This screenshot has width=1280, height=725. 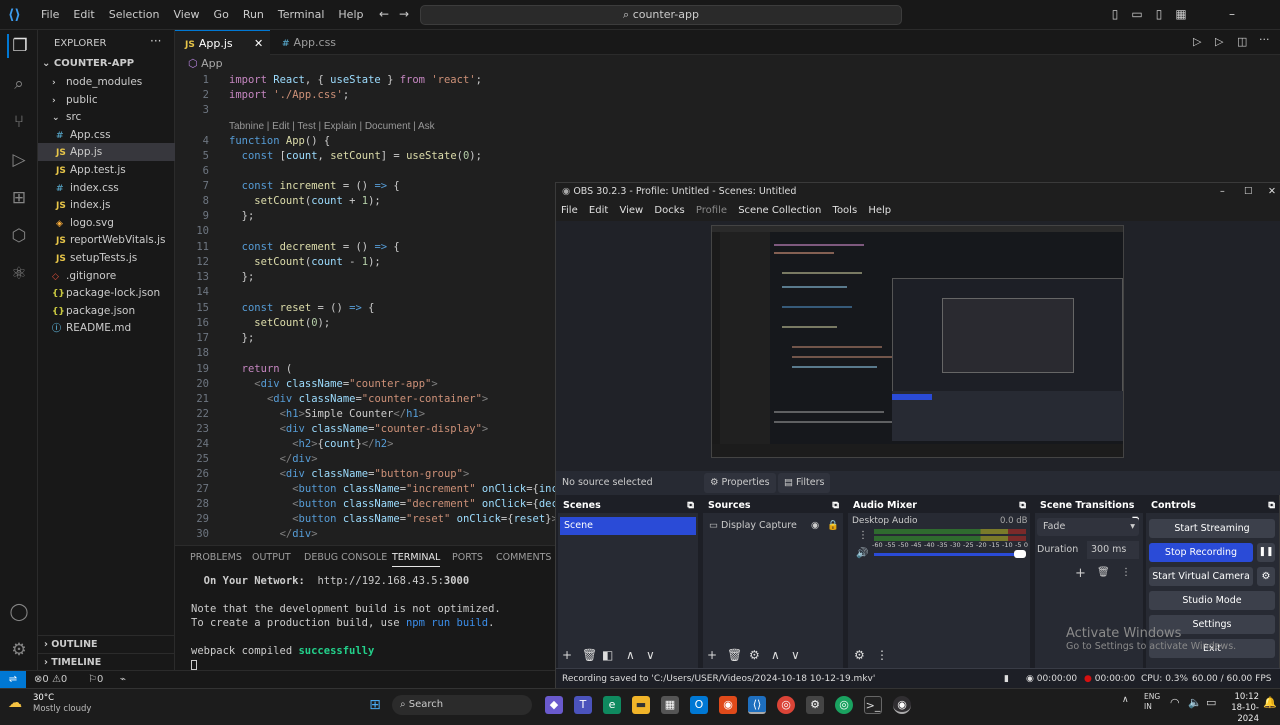 I want to click on chevron-up-icon: ∧, so click(x=1125, y=700).